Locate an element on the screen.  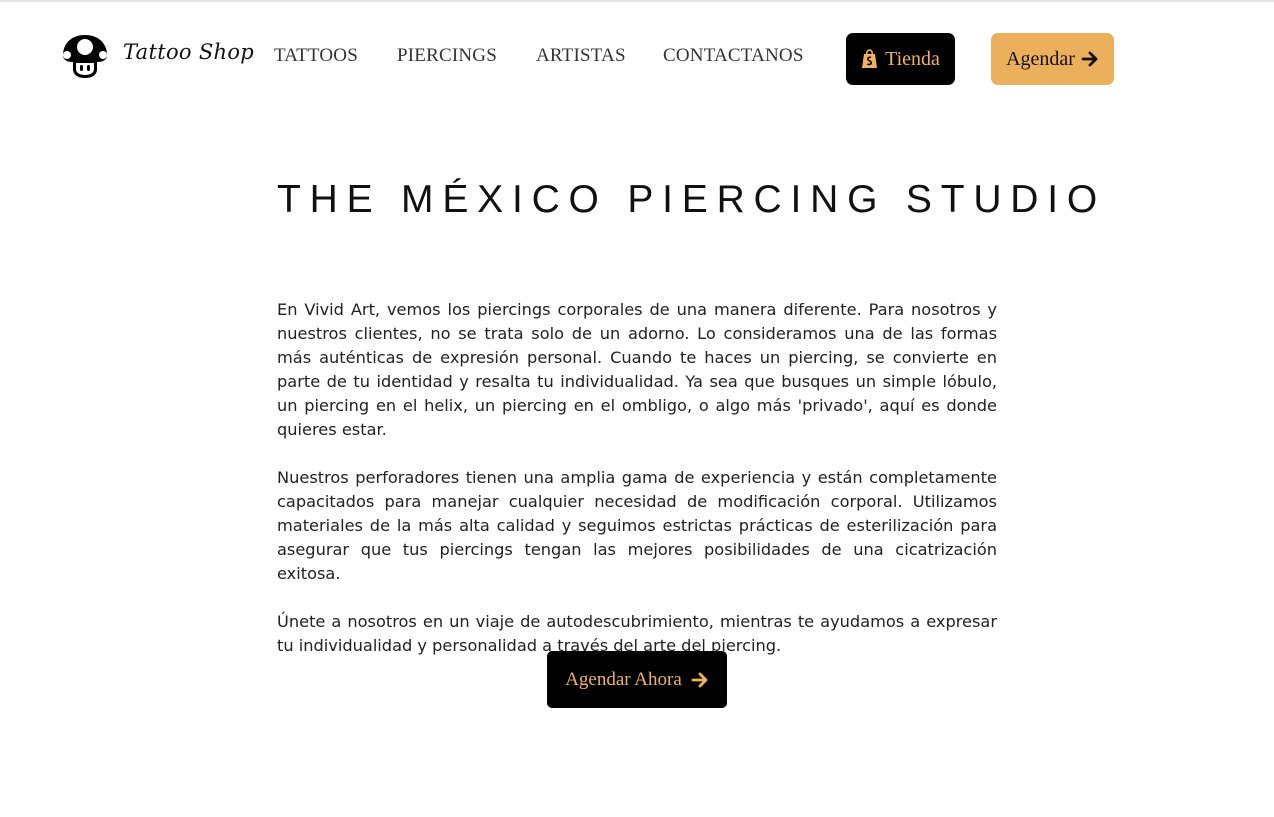
shopping-bag-icon is located at coordinates (870, 58).